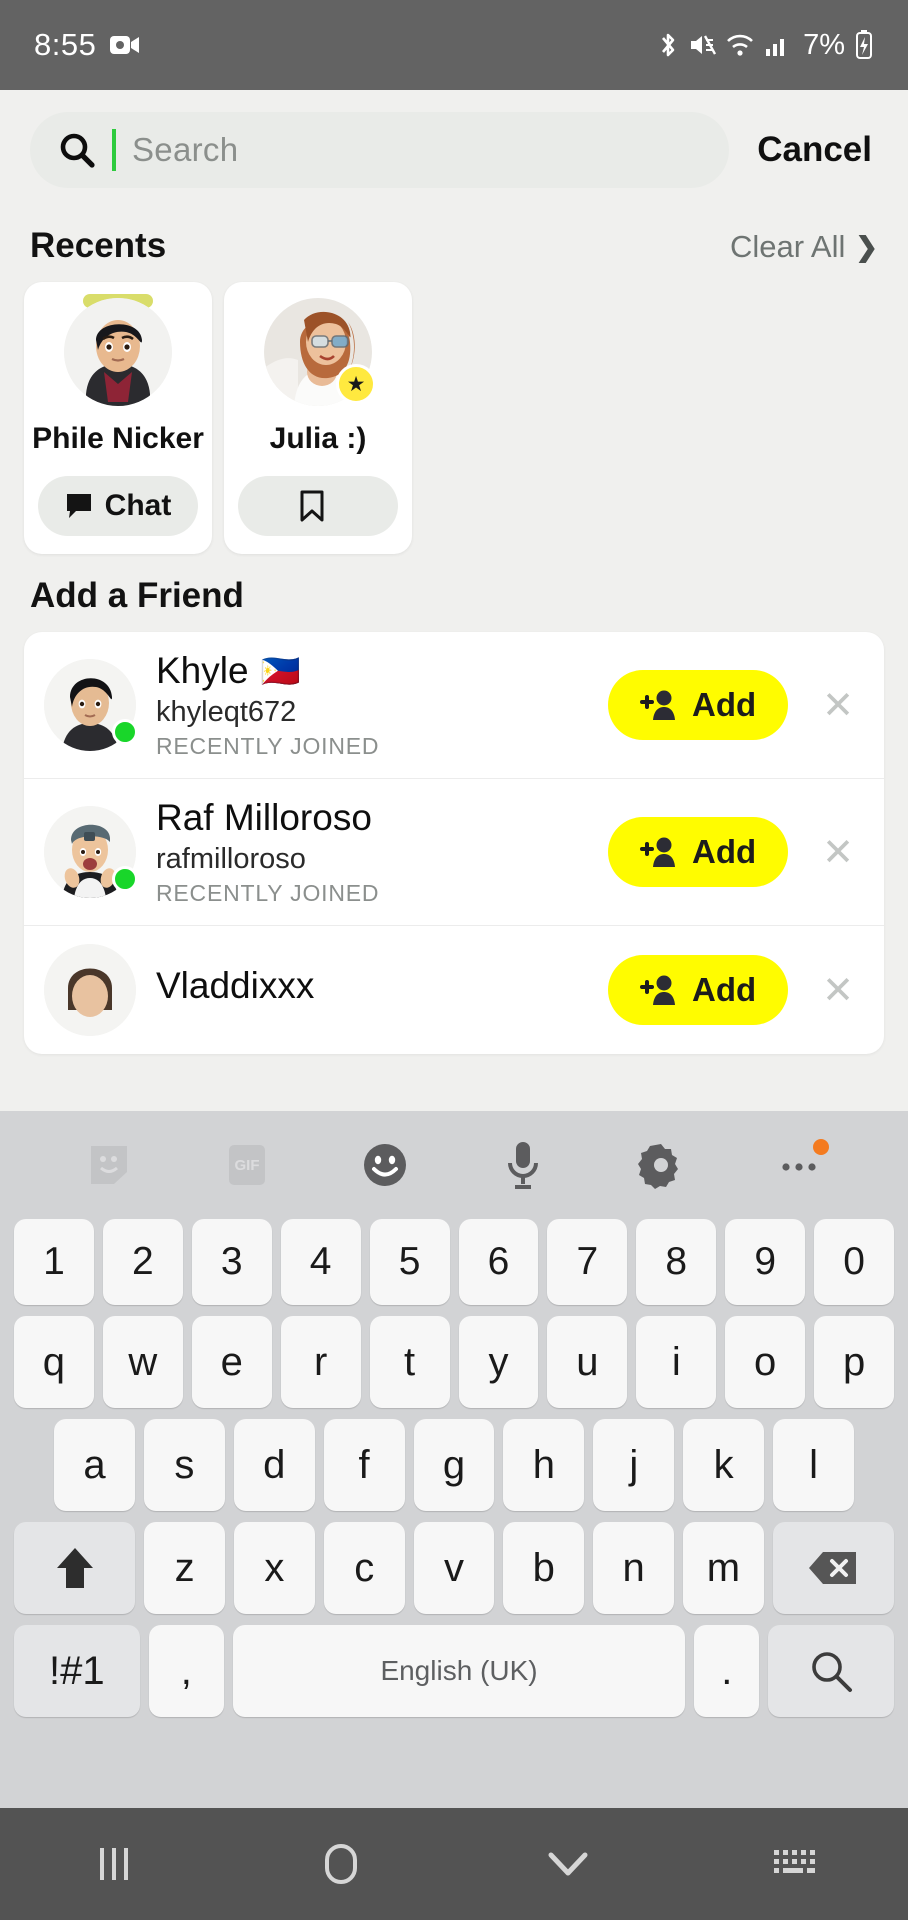 The width and height of the screenshot is (908, 1920). I want to click on key-7: 7, so click(587, 1262).